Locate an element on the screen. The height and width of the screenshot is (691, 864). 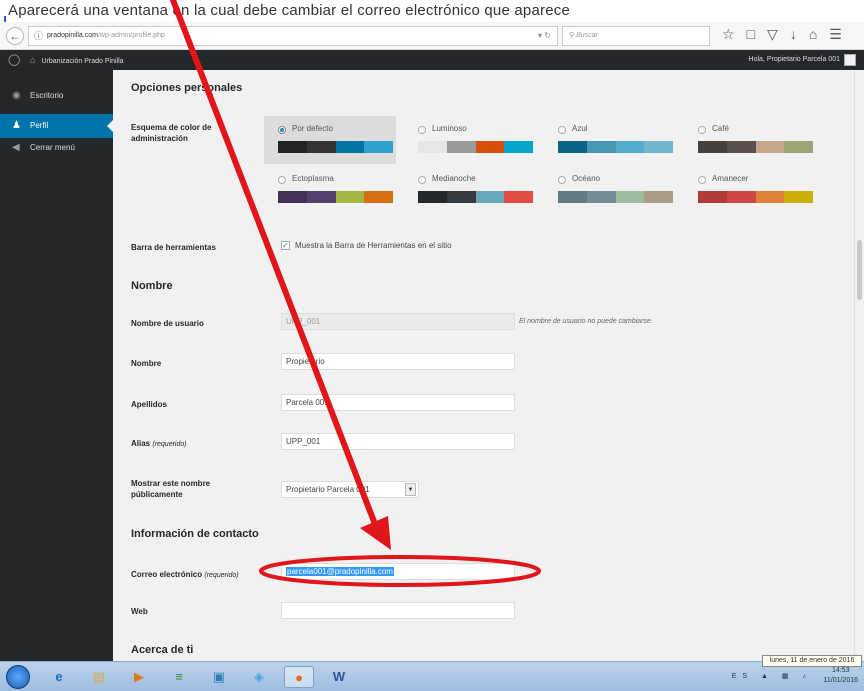
language-icon: ES is located at coordinates (742, 676).